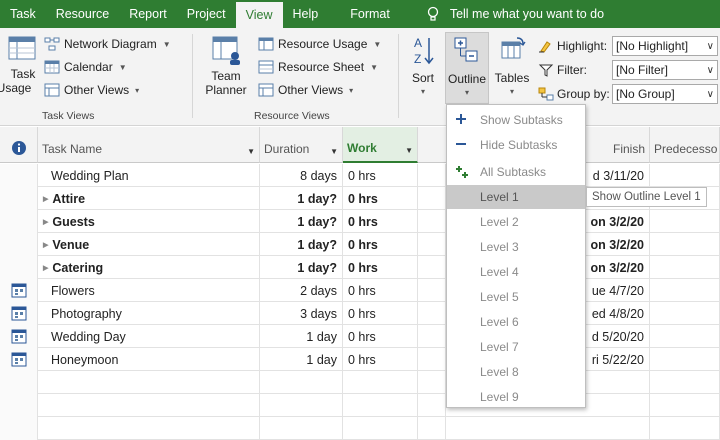  Describe the element at coordinates (618, 359) in the screenshot. I see `finish-cell: ri 5/22/20` at that location.